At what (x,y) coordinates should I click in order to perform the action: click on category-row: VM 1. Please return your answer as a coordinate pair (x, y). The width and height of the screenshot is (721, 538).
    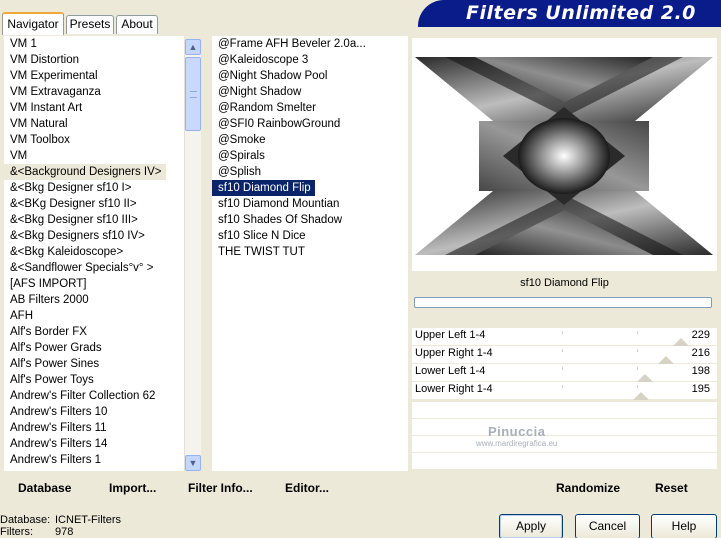
    Looking at the image, I should click on (94, 44).